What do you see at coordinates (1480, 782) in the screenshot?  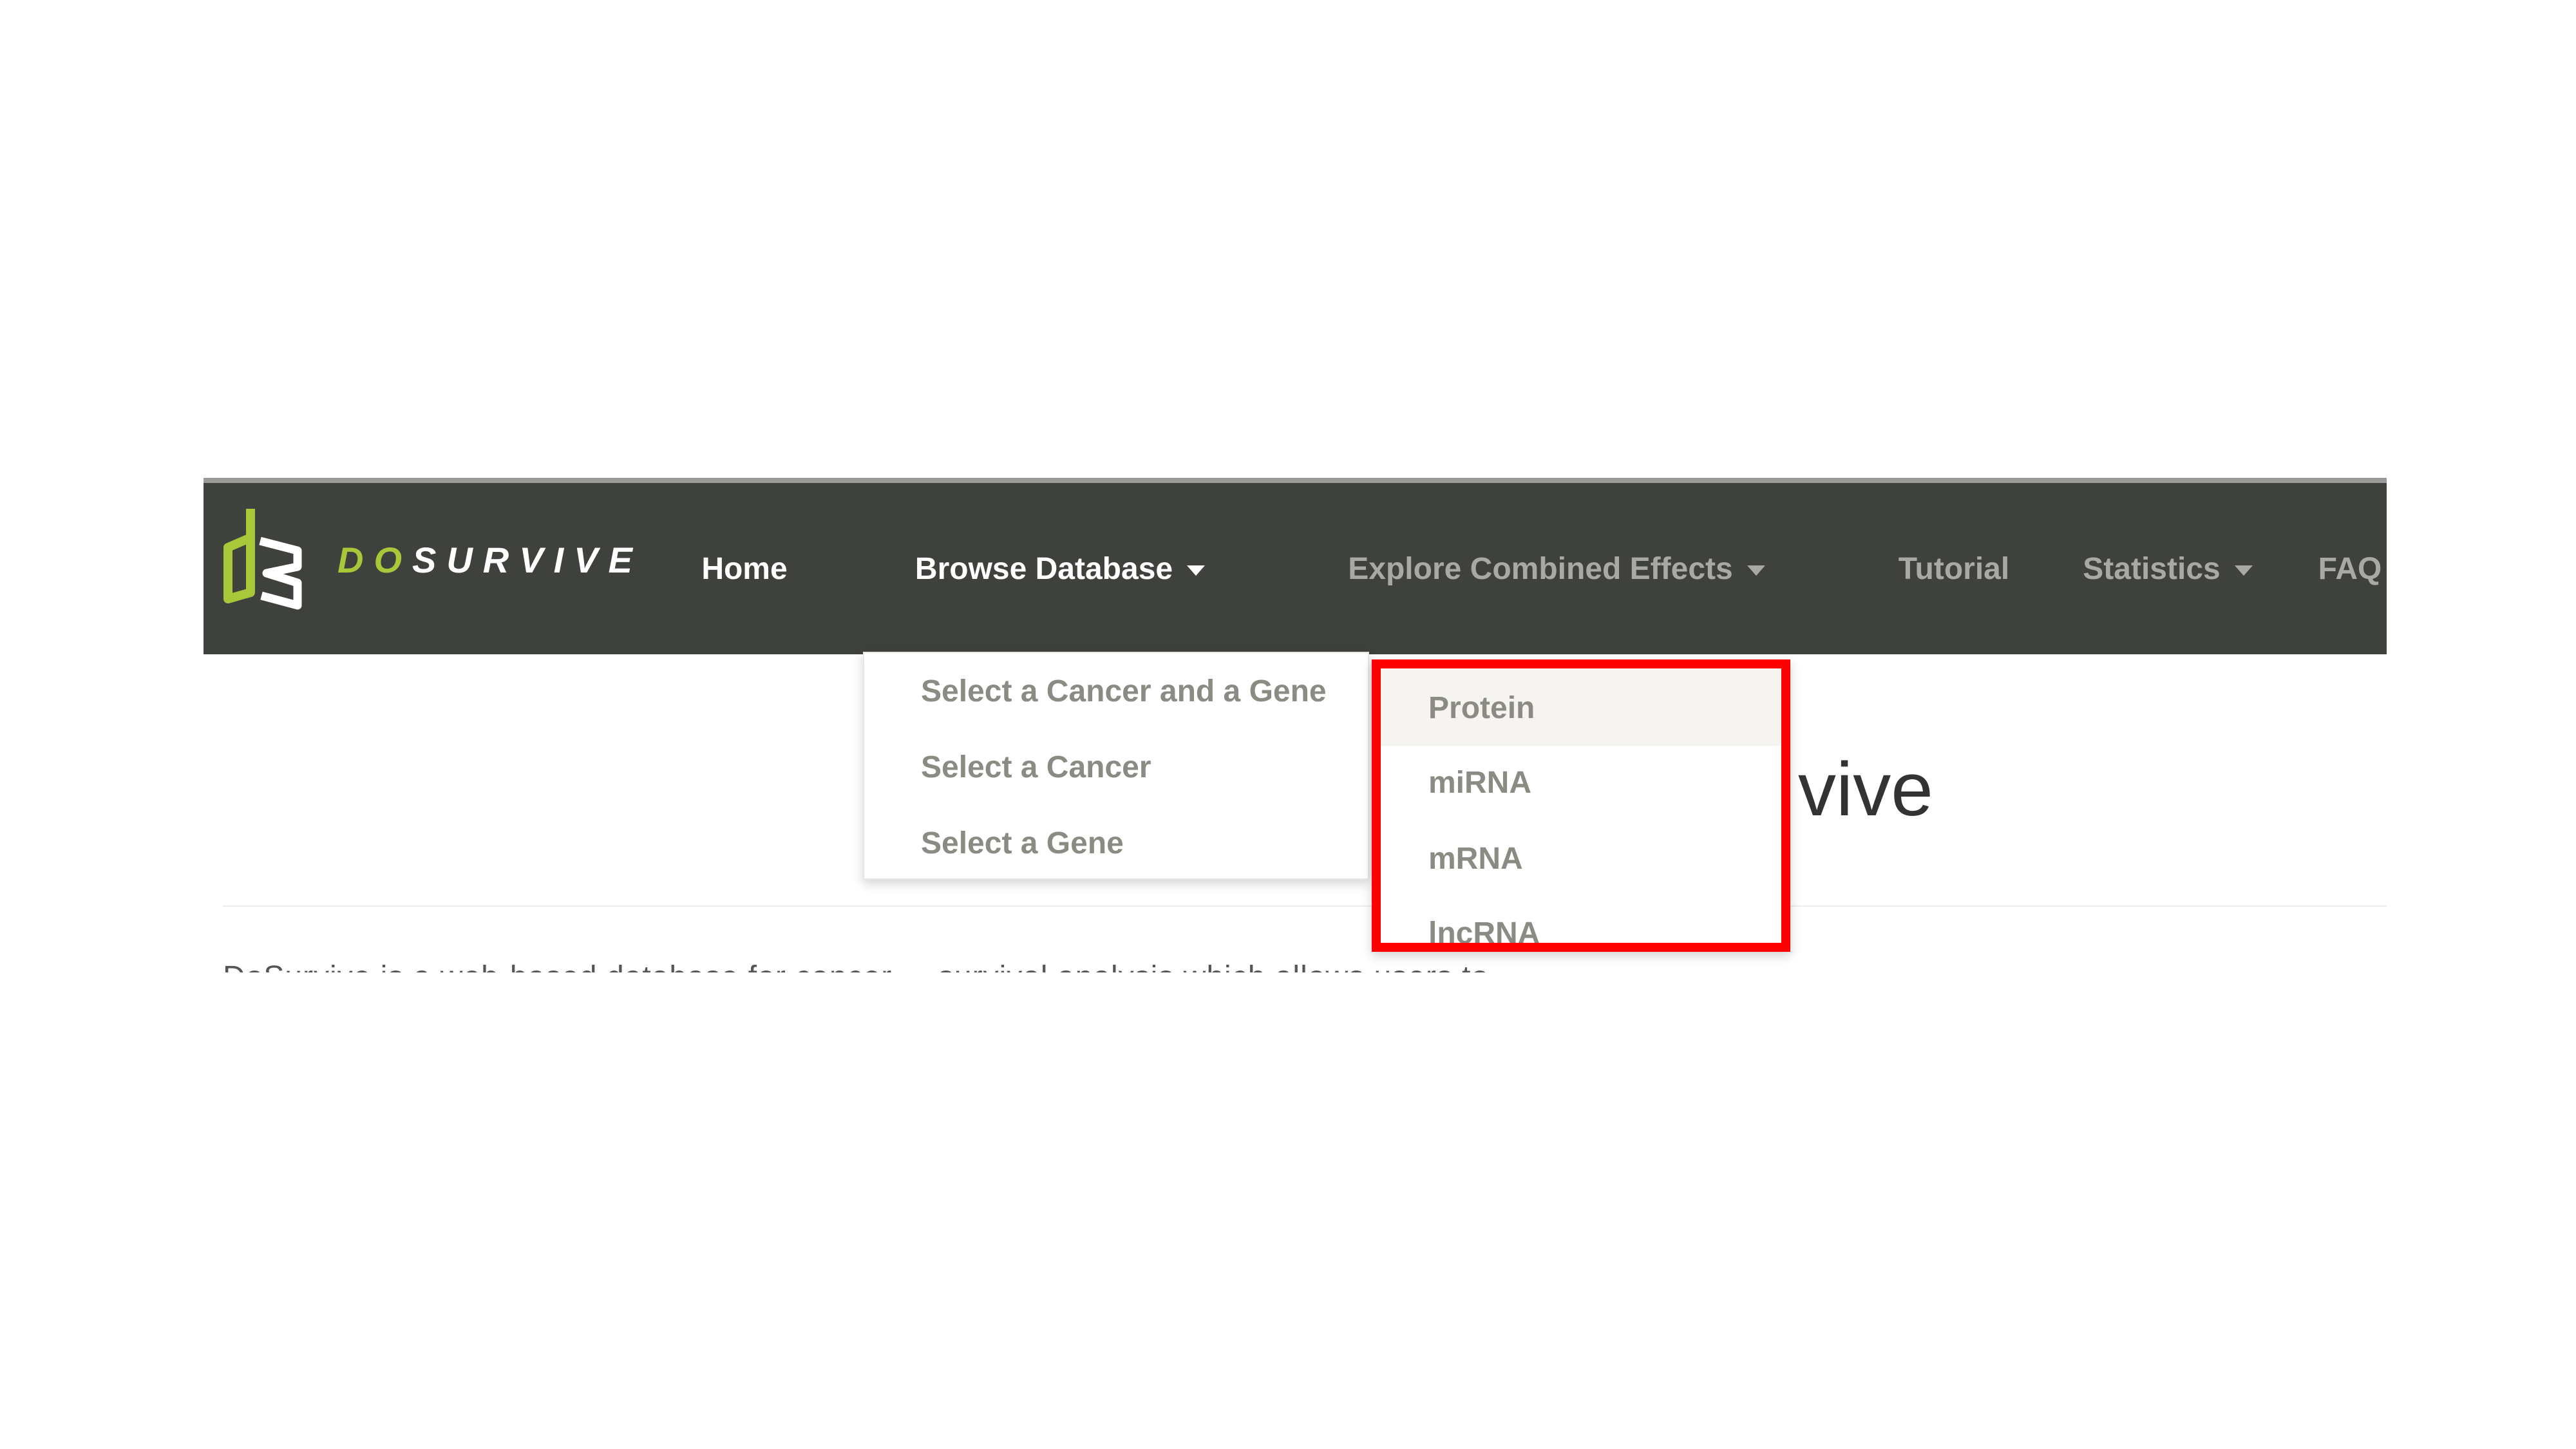 I see `submenu-item-label: miRNA` at bounding box center [1480, 782].